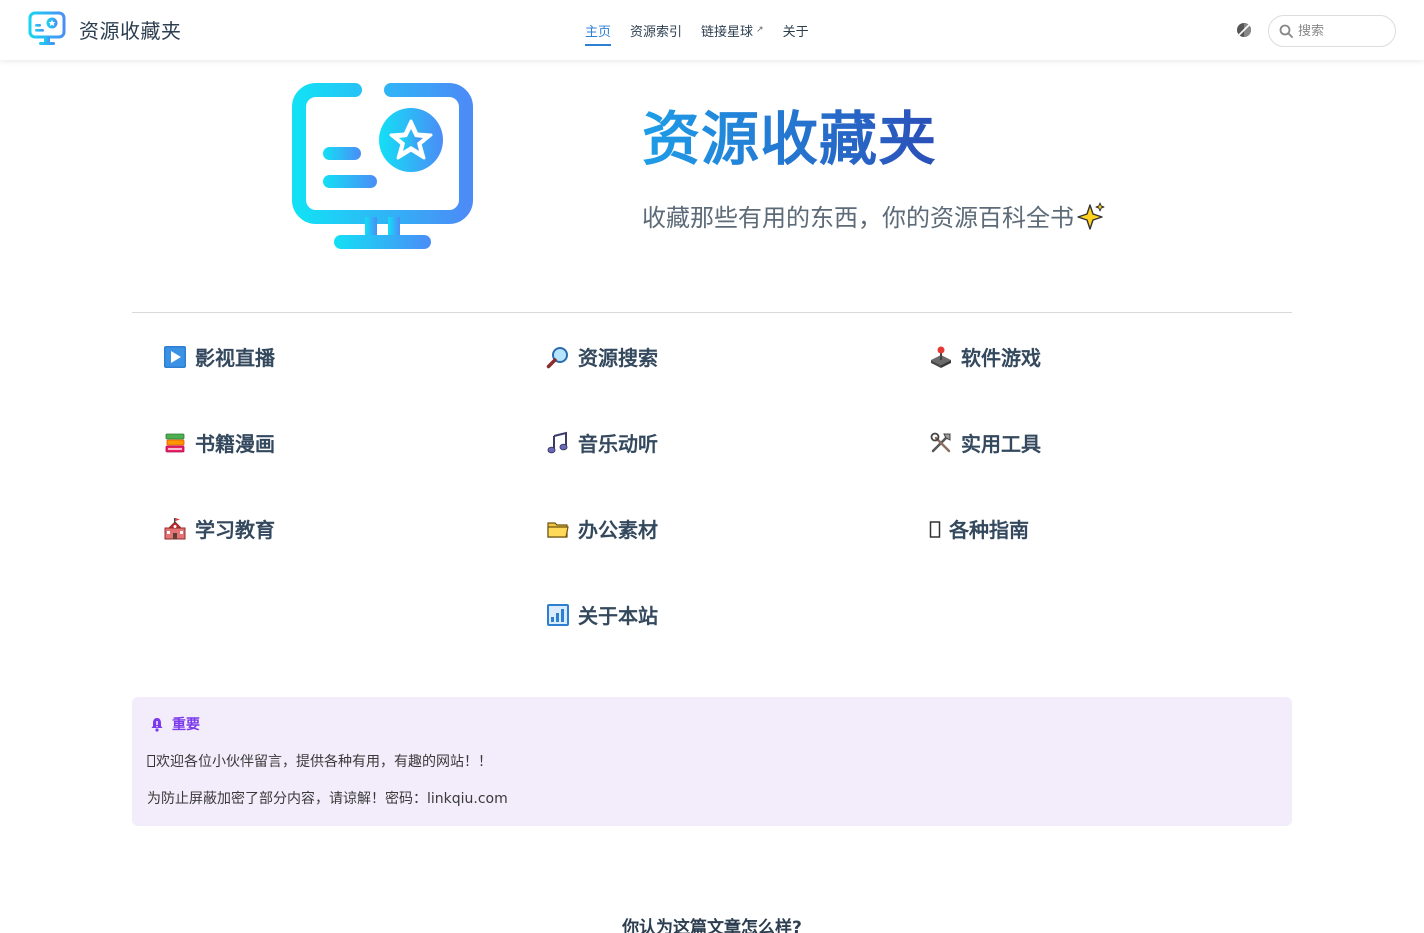 The width and height of the screenshot is (1424, 933). What do you see at coordinates (727, 32) in the screenshot?
I see `nav-label: 链接星球` at bounding box center [727, 32].